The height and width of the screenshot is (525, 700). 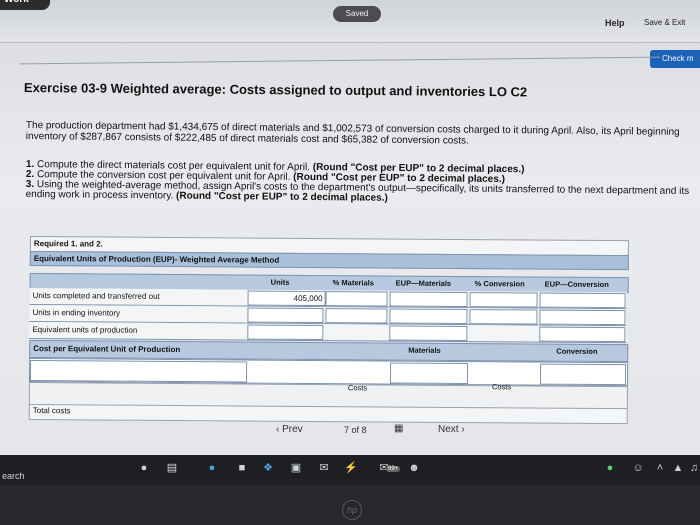 I want to click on row-label: Cost per Equivalent Unit of Production, so click(x=107, y=349).